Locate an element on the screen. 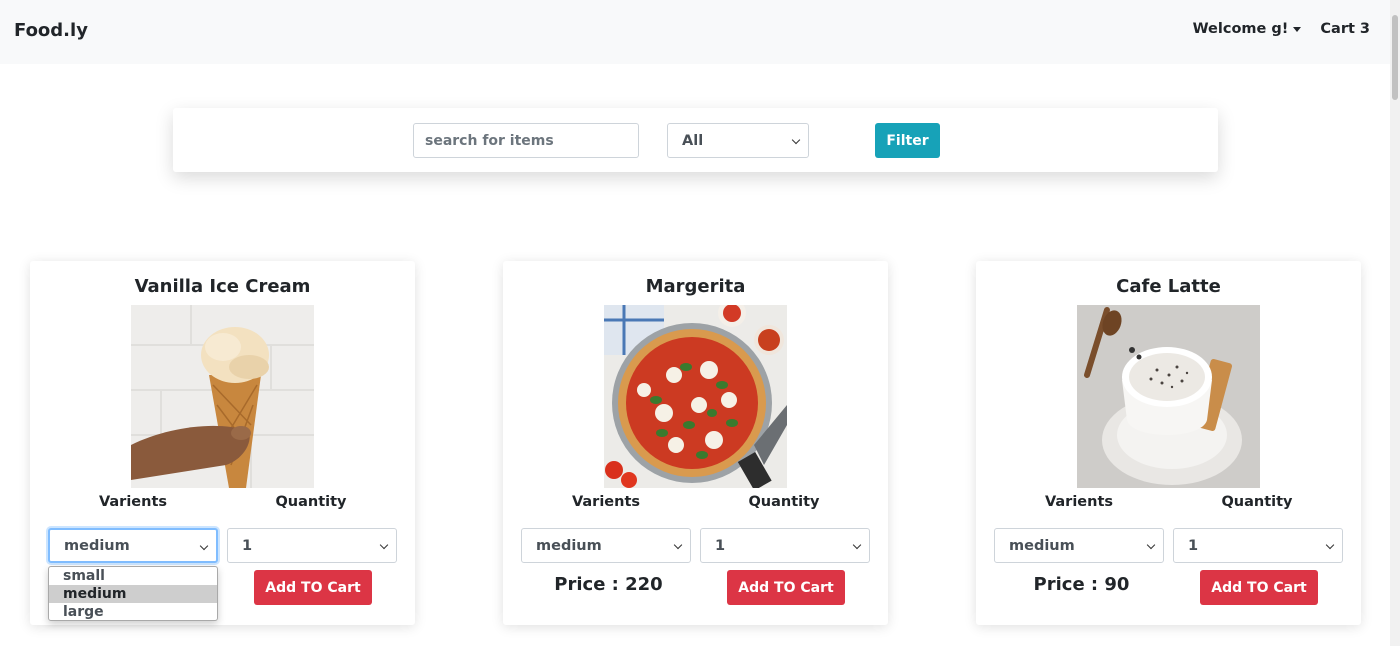 This screenshot has height=646, width=1400. product-image-ice-cream is located at coordinates (222, 396).